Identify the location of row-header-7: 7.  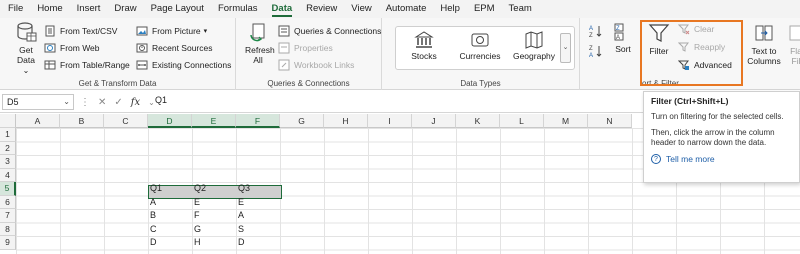
(8, 216).